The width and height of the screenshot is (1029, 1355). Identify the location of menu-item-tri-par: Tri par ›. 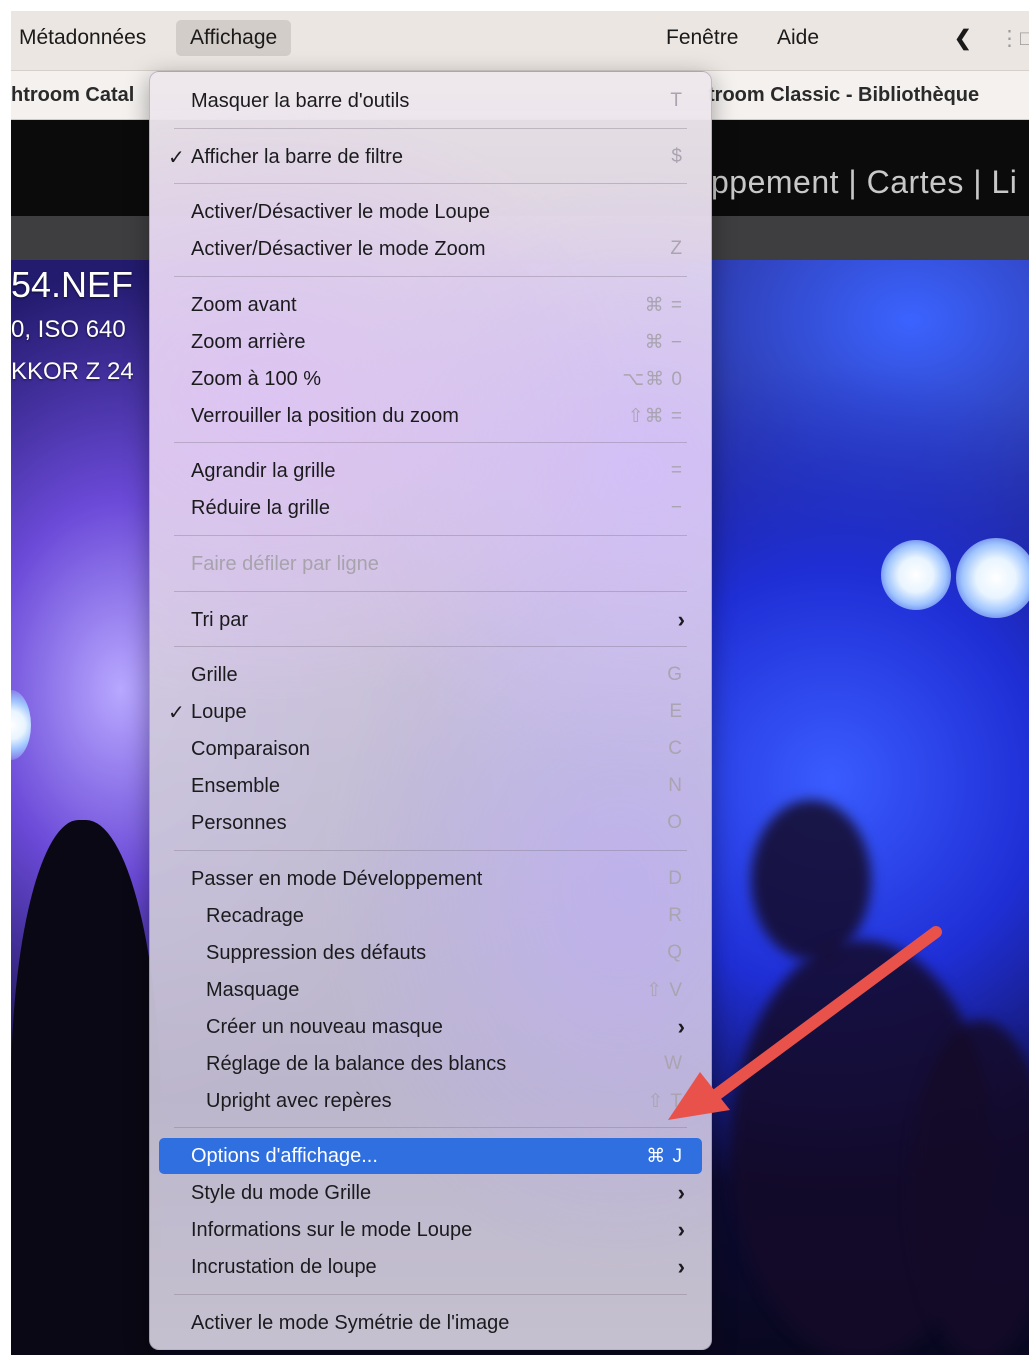
(430, 620).